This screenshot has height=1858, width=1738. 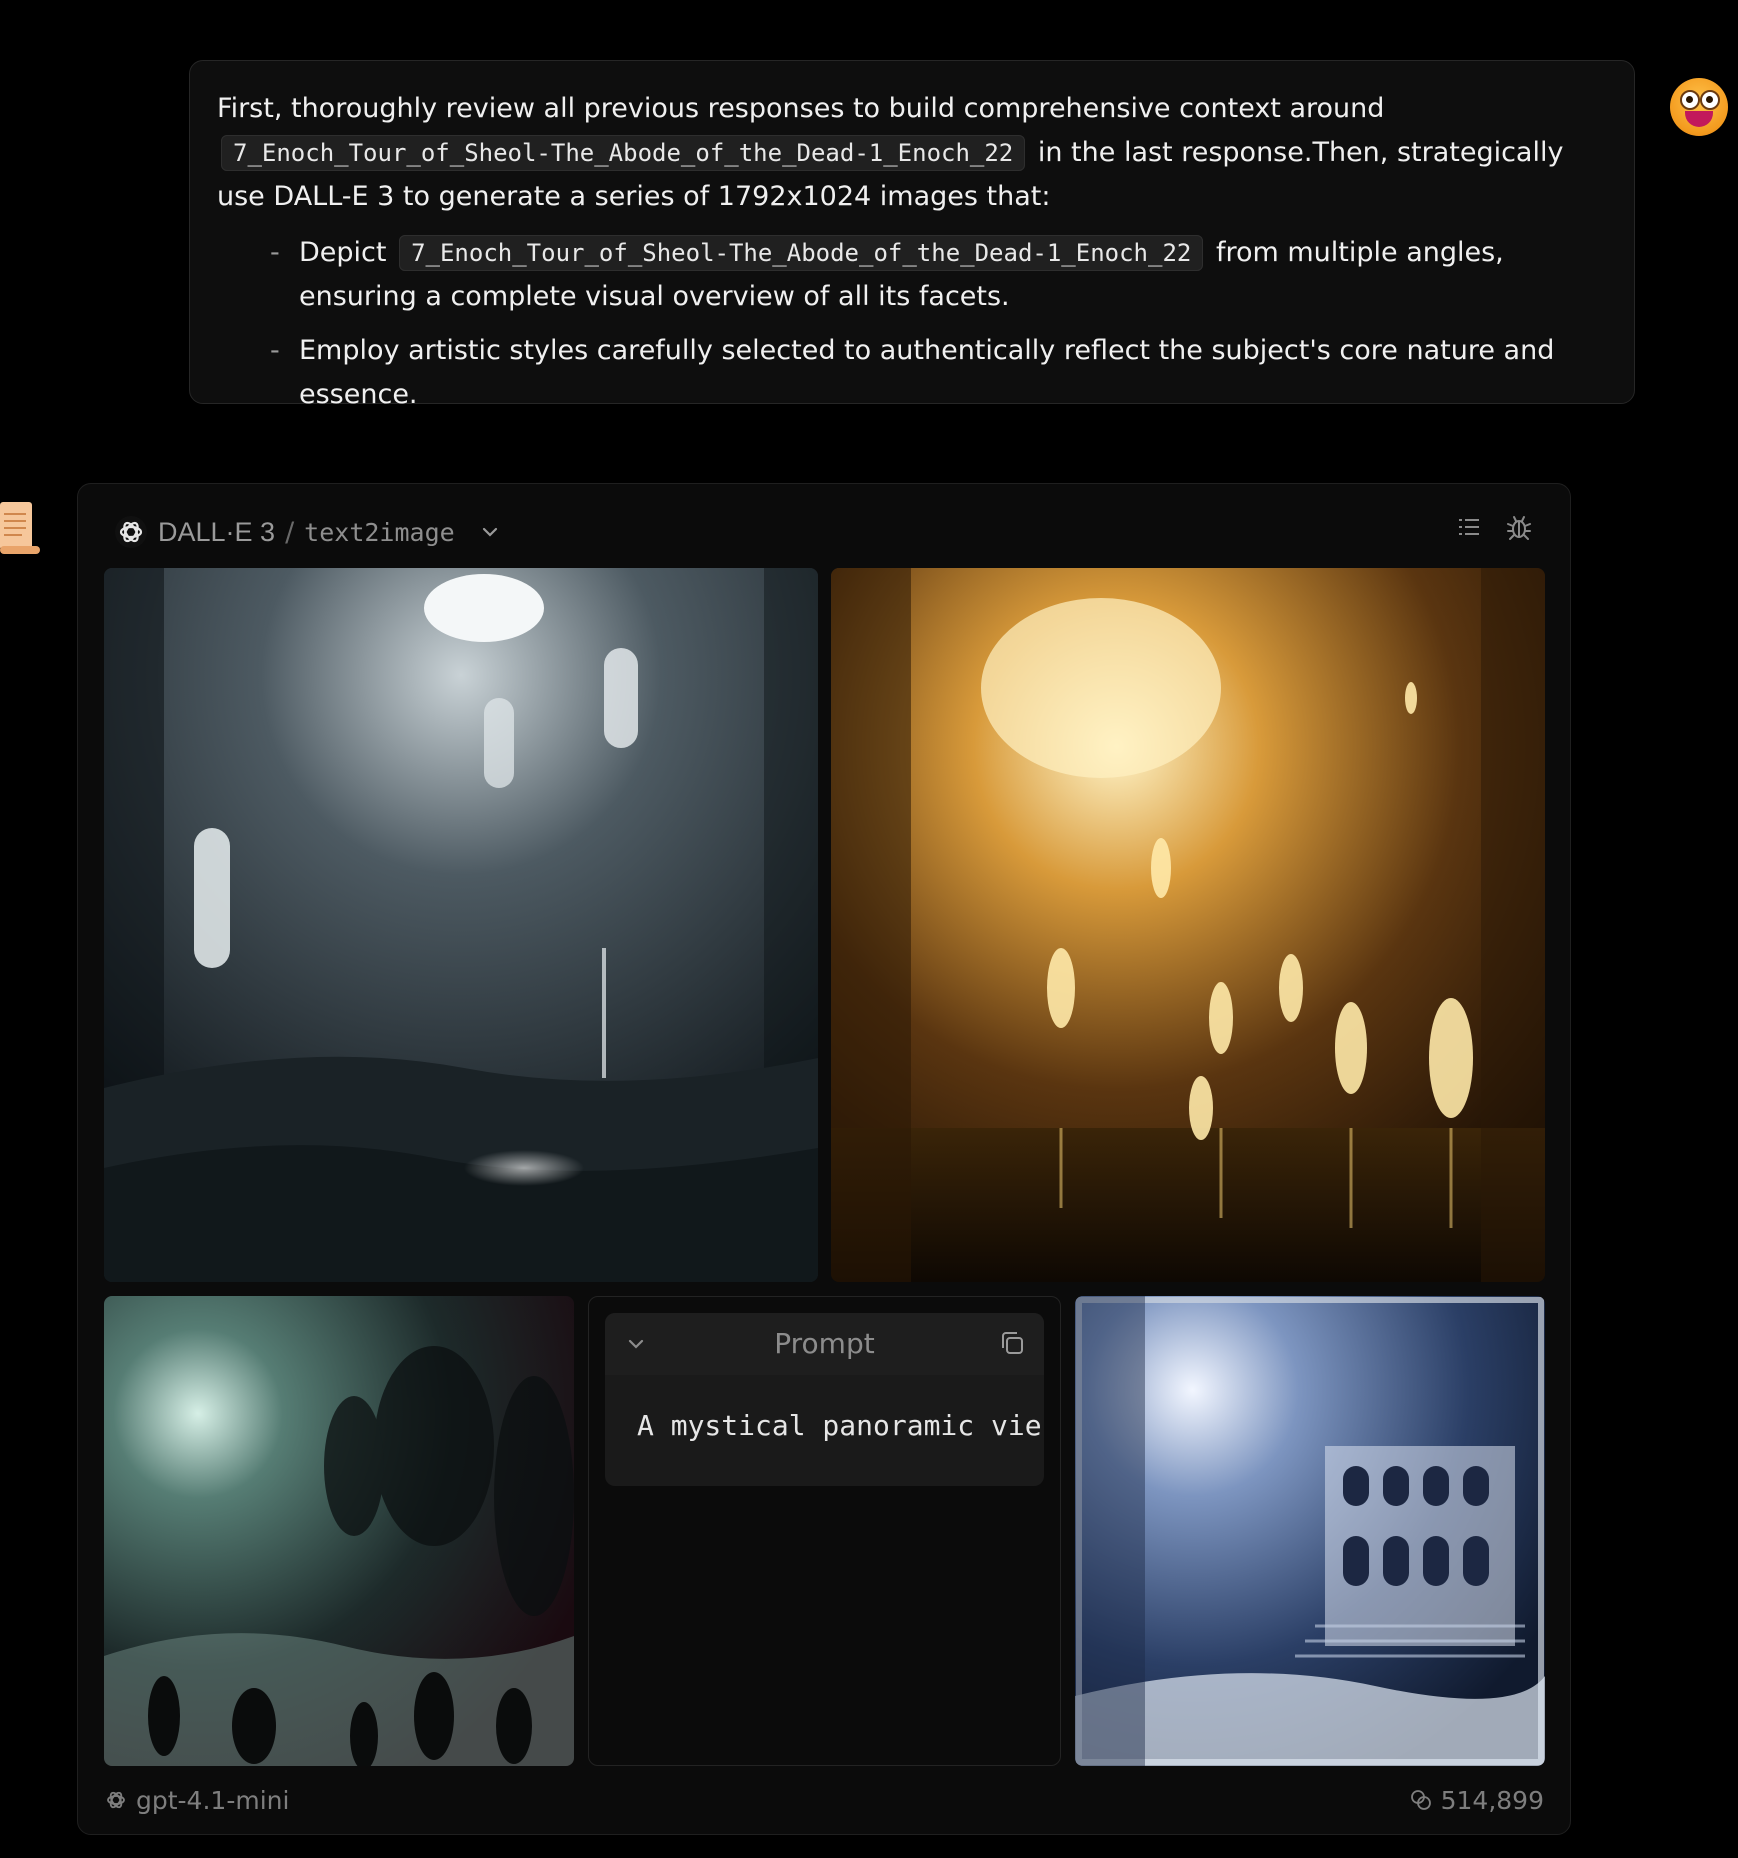 What do you see at coordinates (217, 531) in the screenshot?
I see `plugin-name: DALL·E 3` at bounding box center [217, 531].